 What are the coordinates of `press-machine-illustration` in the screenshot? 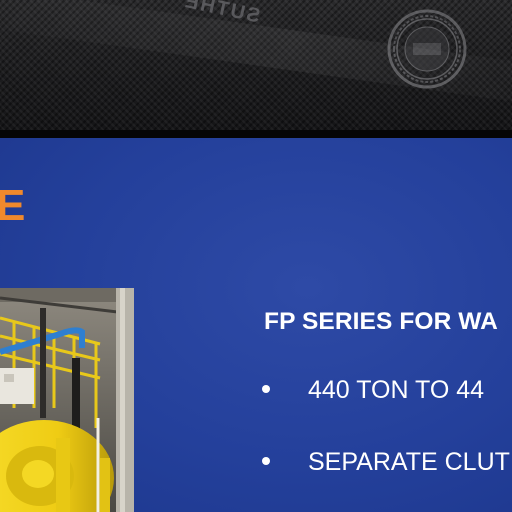 It's located at (67, 400).